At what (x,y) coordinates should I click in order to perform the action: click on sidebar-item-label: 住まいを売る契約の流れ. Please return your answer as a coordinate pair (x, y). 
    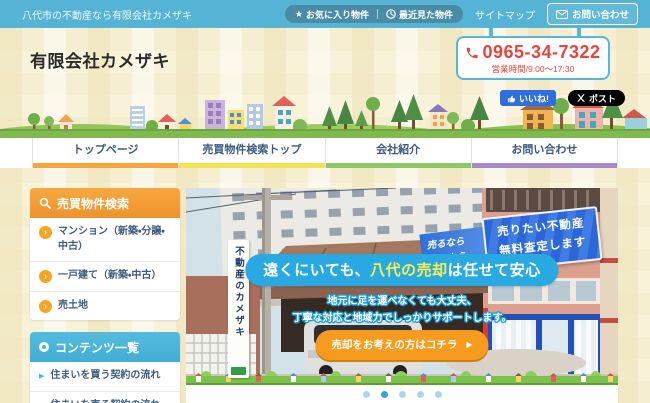
    Looking at the image, I should click on (105, 401).